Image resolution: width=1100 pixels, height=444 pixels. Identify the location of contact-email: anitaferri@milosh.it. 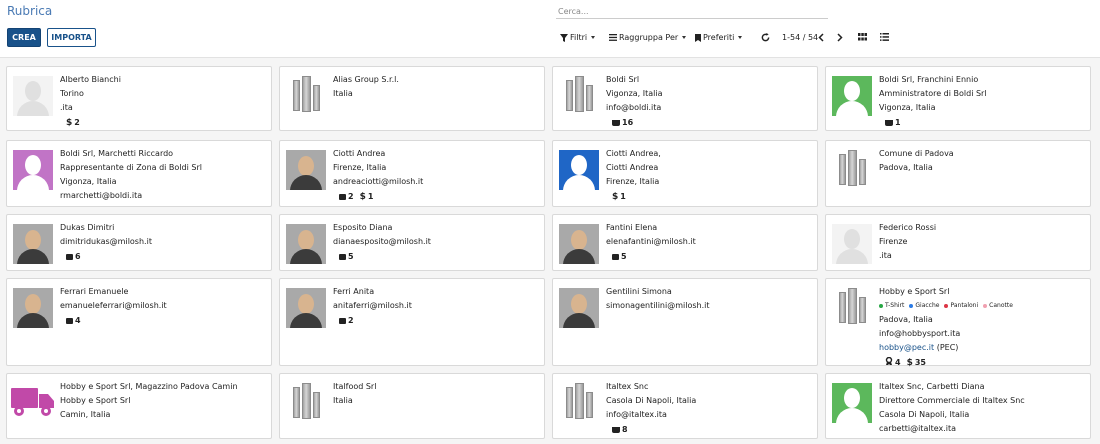
(372, 305).